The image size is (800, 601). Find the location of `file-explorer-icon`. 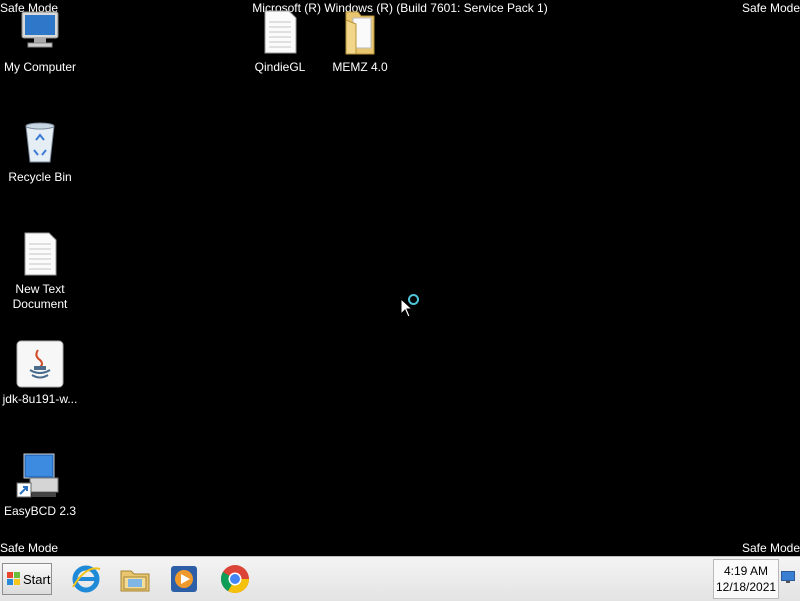

file-explorer-icon is located at coordinates (135, 581).